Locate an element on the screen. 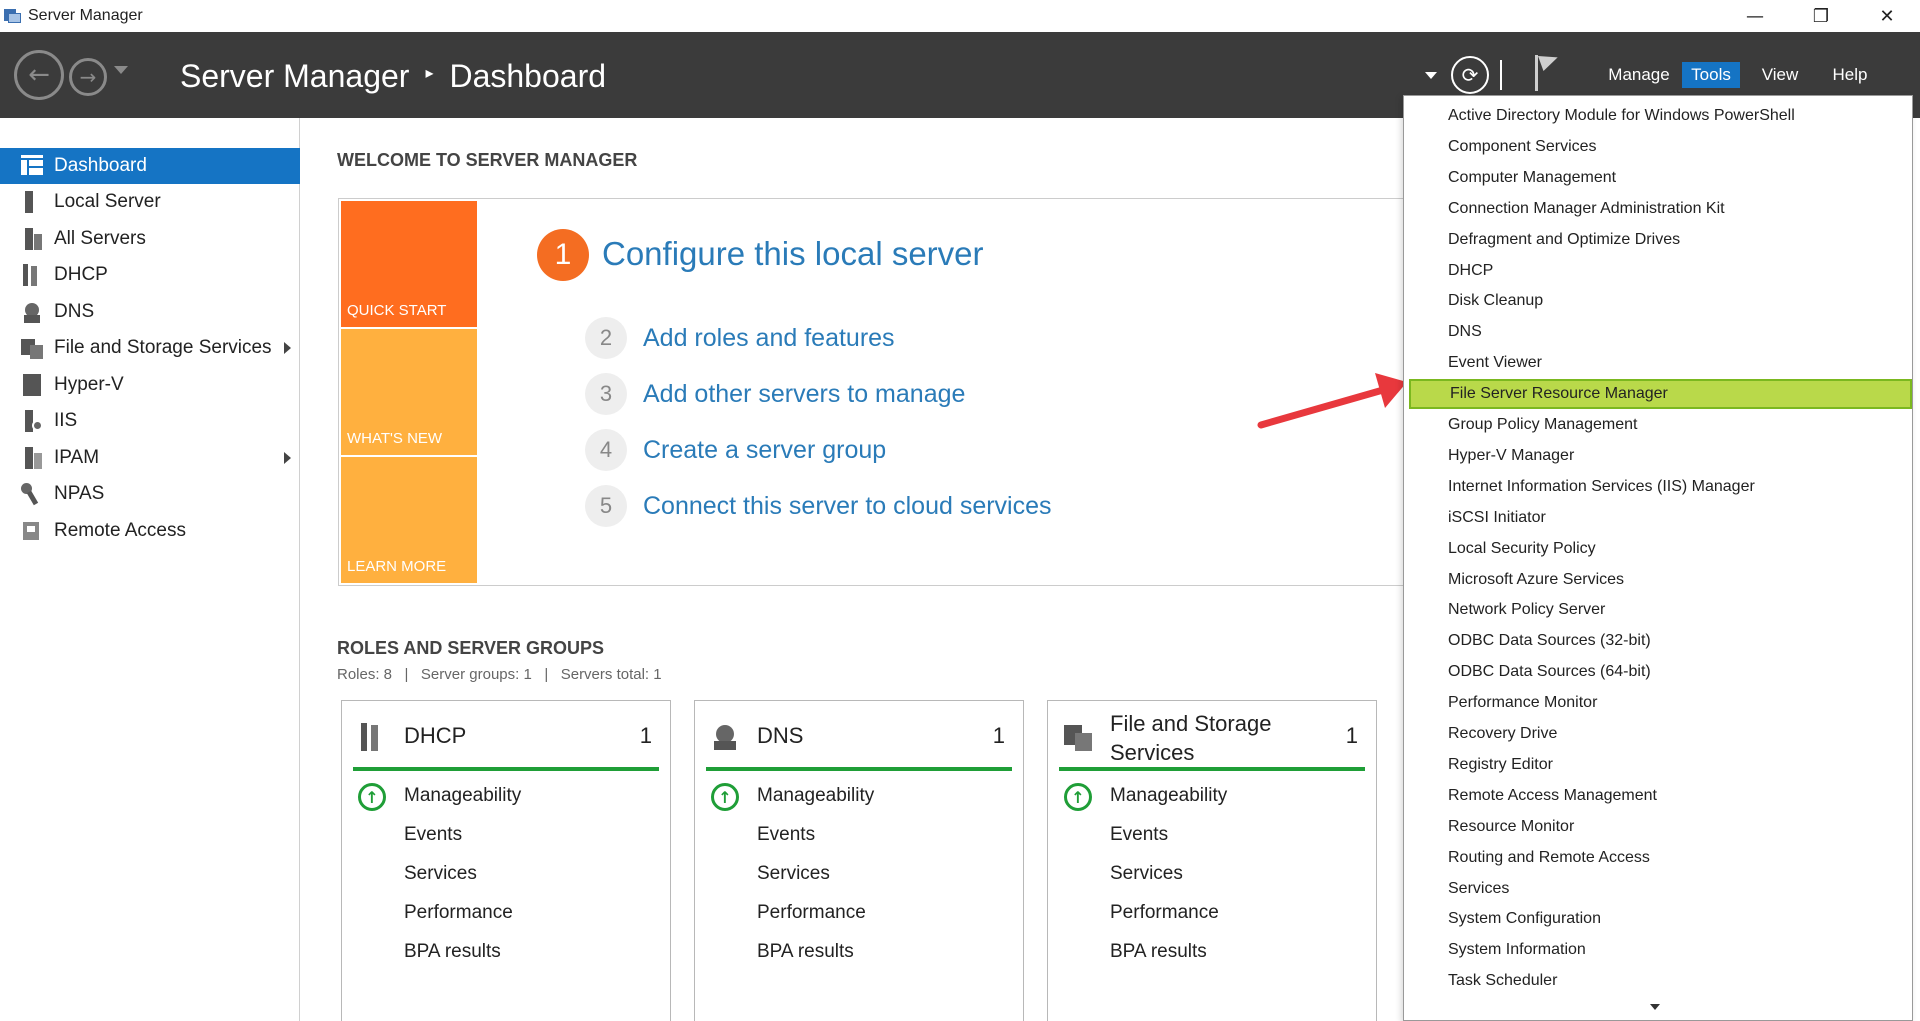 Image resolution: width=1920 pixels, height=1021 pixels. restore-button: ❐ is located at coordinates (1821, 16).